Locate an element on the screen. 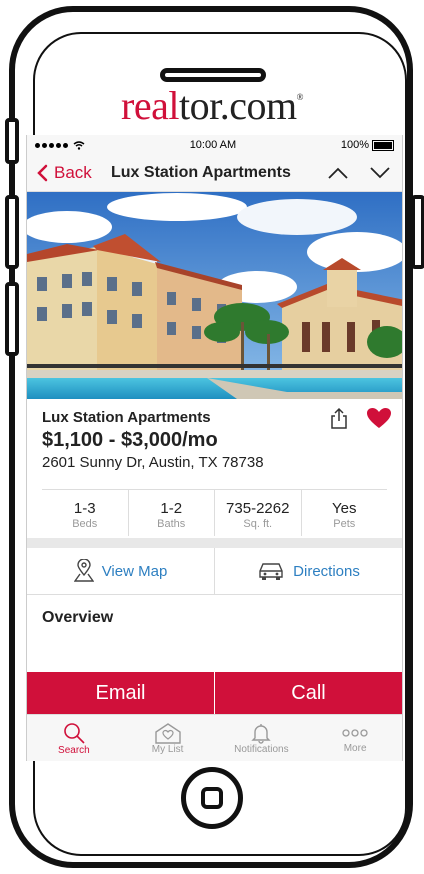 This screenshot has width=424, height=874. call-button: Call is located at coordinates (308, 693).